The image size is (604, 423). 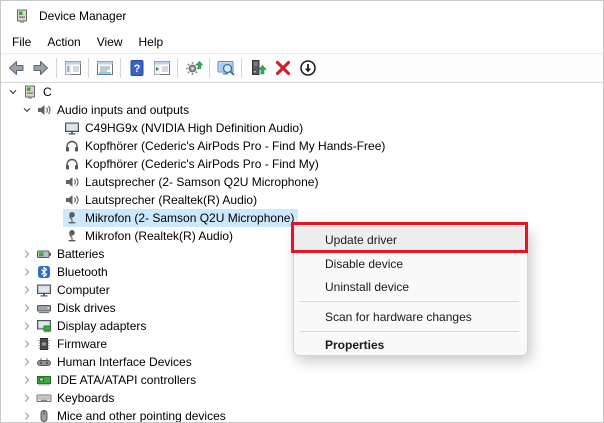 What do you see at coordinates (110, 42) in the screenshot?
I see `menu-view: View` at bounding box center [110, 42].